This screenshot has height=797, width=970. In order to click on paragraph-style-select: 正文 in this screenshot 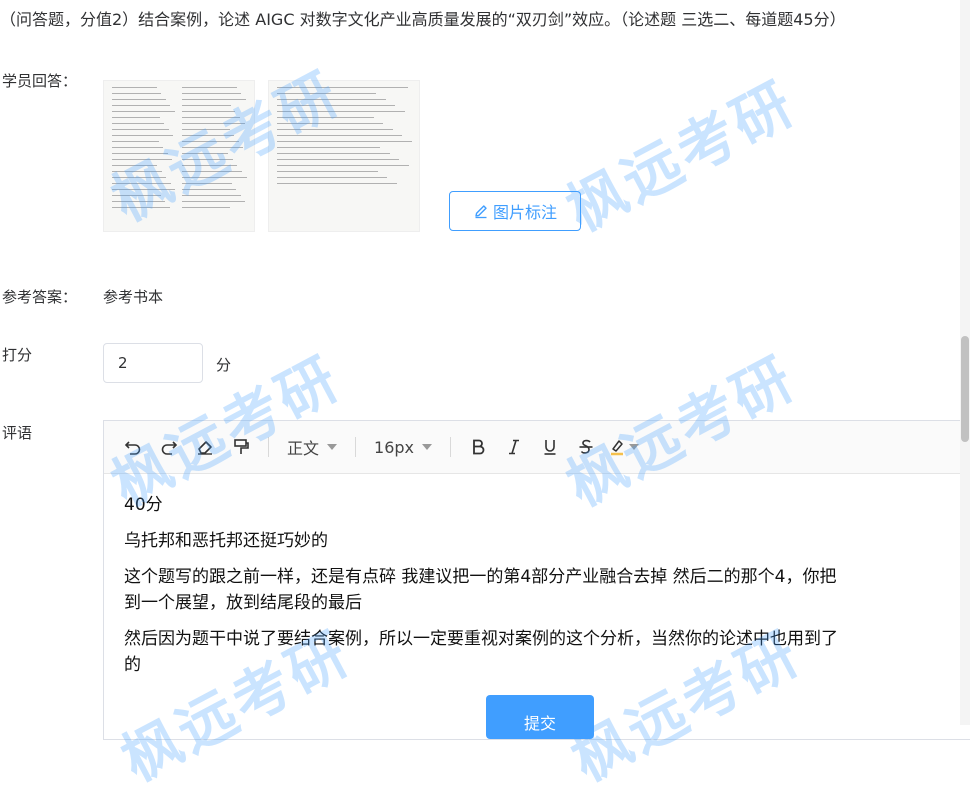, I will do `click(312, 447)`.